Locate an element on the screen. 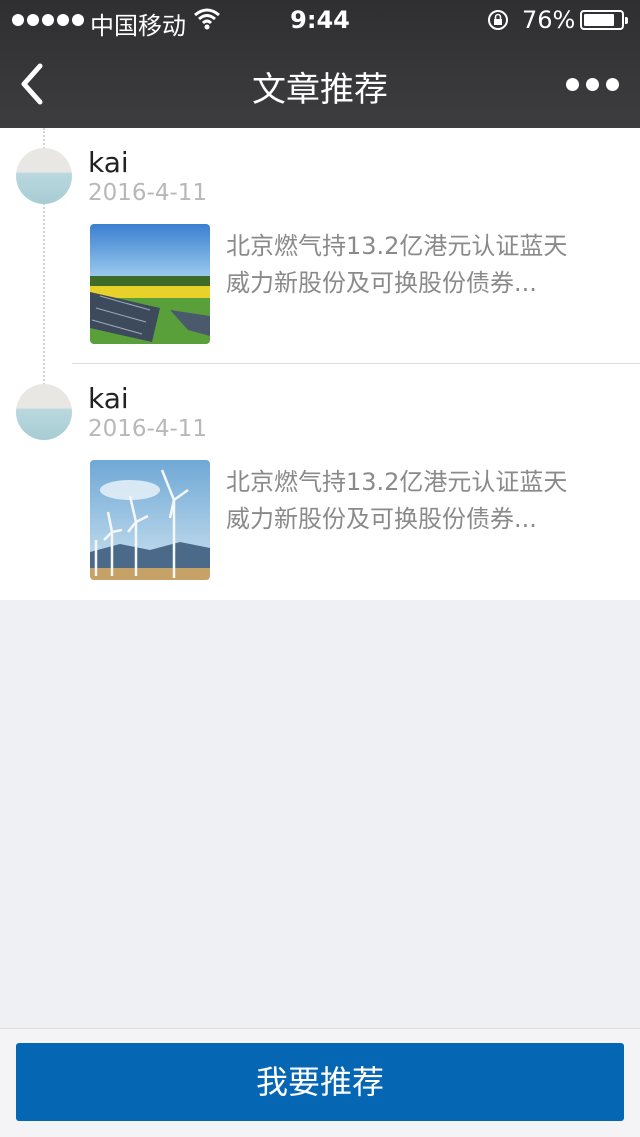 This screenshot has height=1137, width=640. status-bar: 中国移动 9:44 76% is located at coordinates (320, 20).